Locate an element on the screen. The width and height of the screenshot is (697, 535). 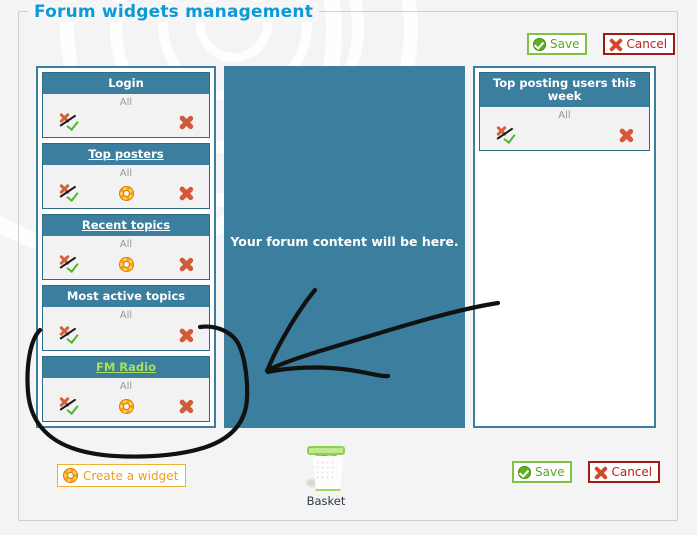
widget-card: Login All is located at coordinates (126, 105).